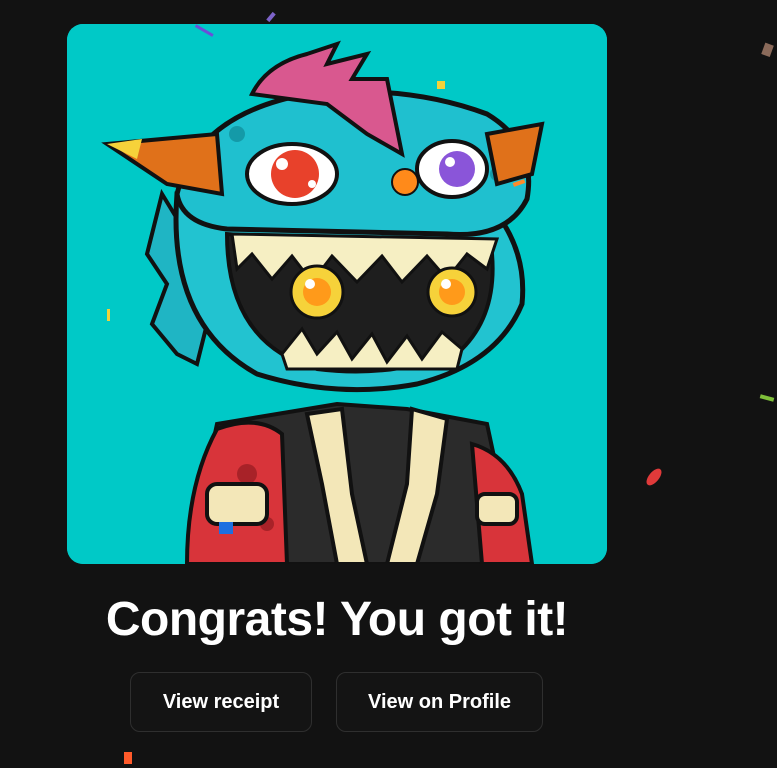 The width and height of the screenshot is (777, 768). I want to click on action-buttons: View receipt View on Profile, so click(336, 702).